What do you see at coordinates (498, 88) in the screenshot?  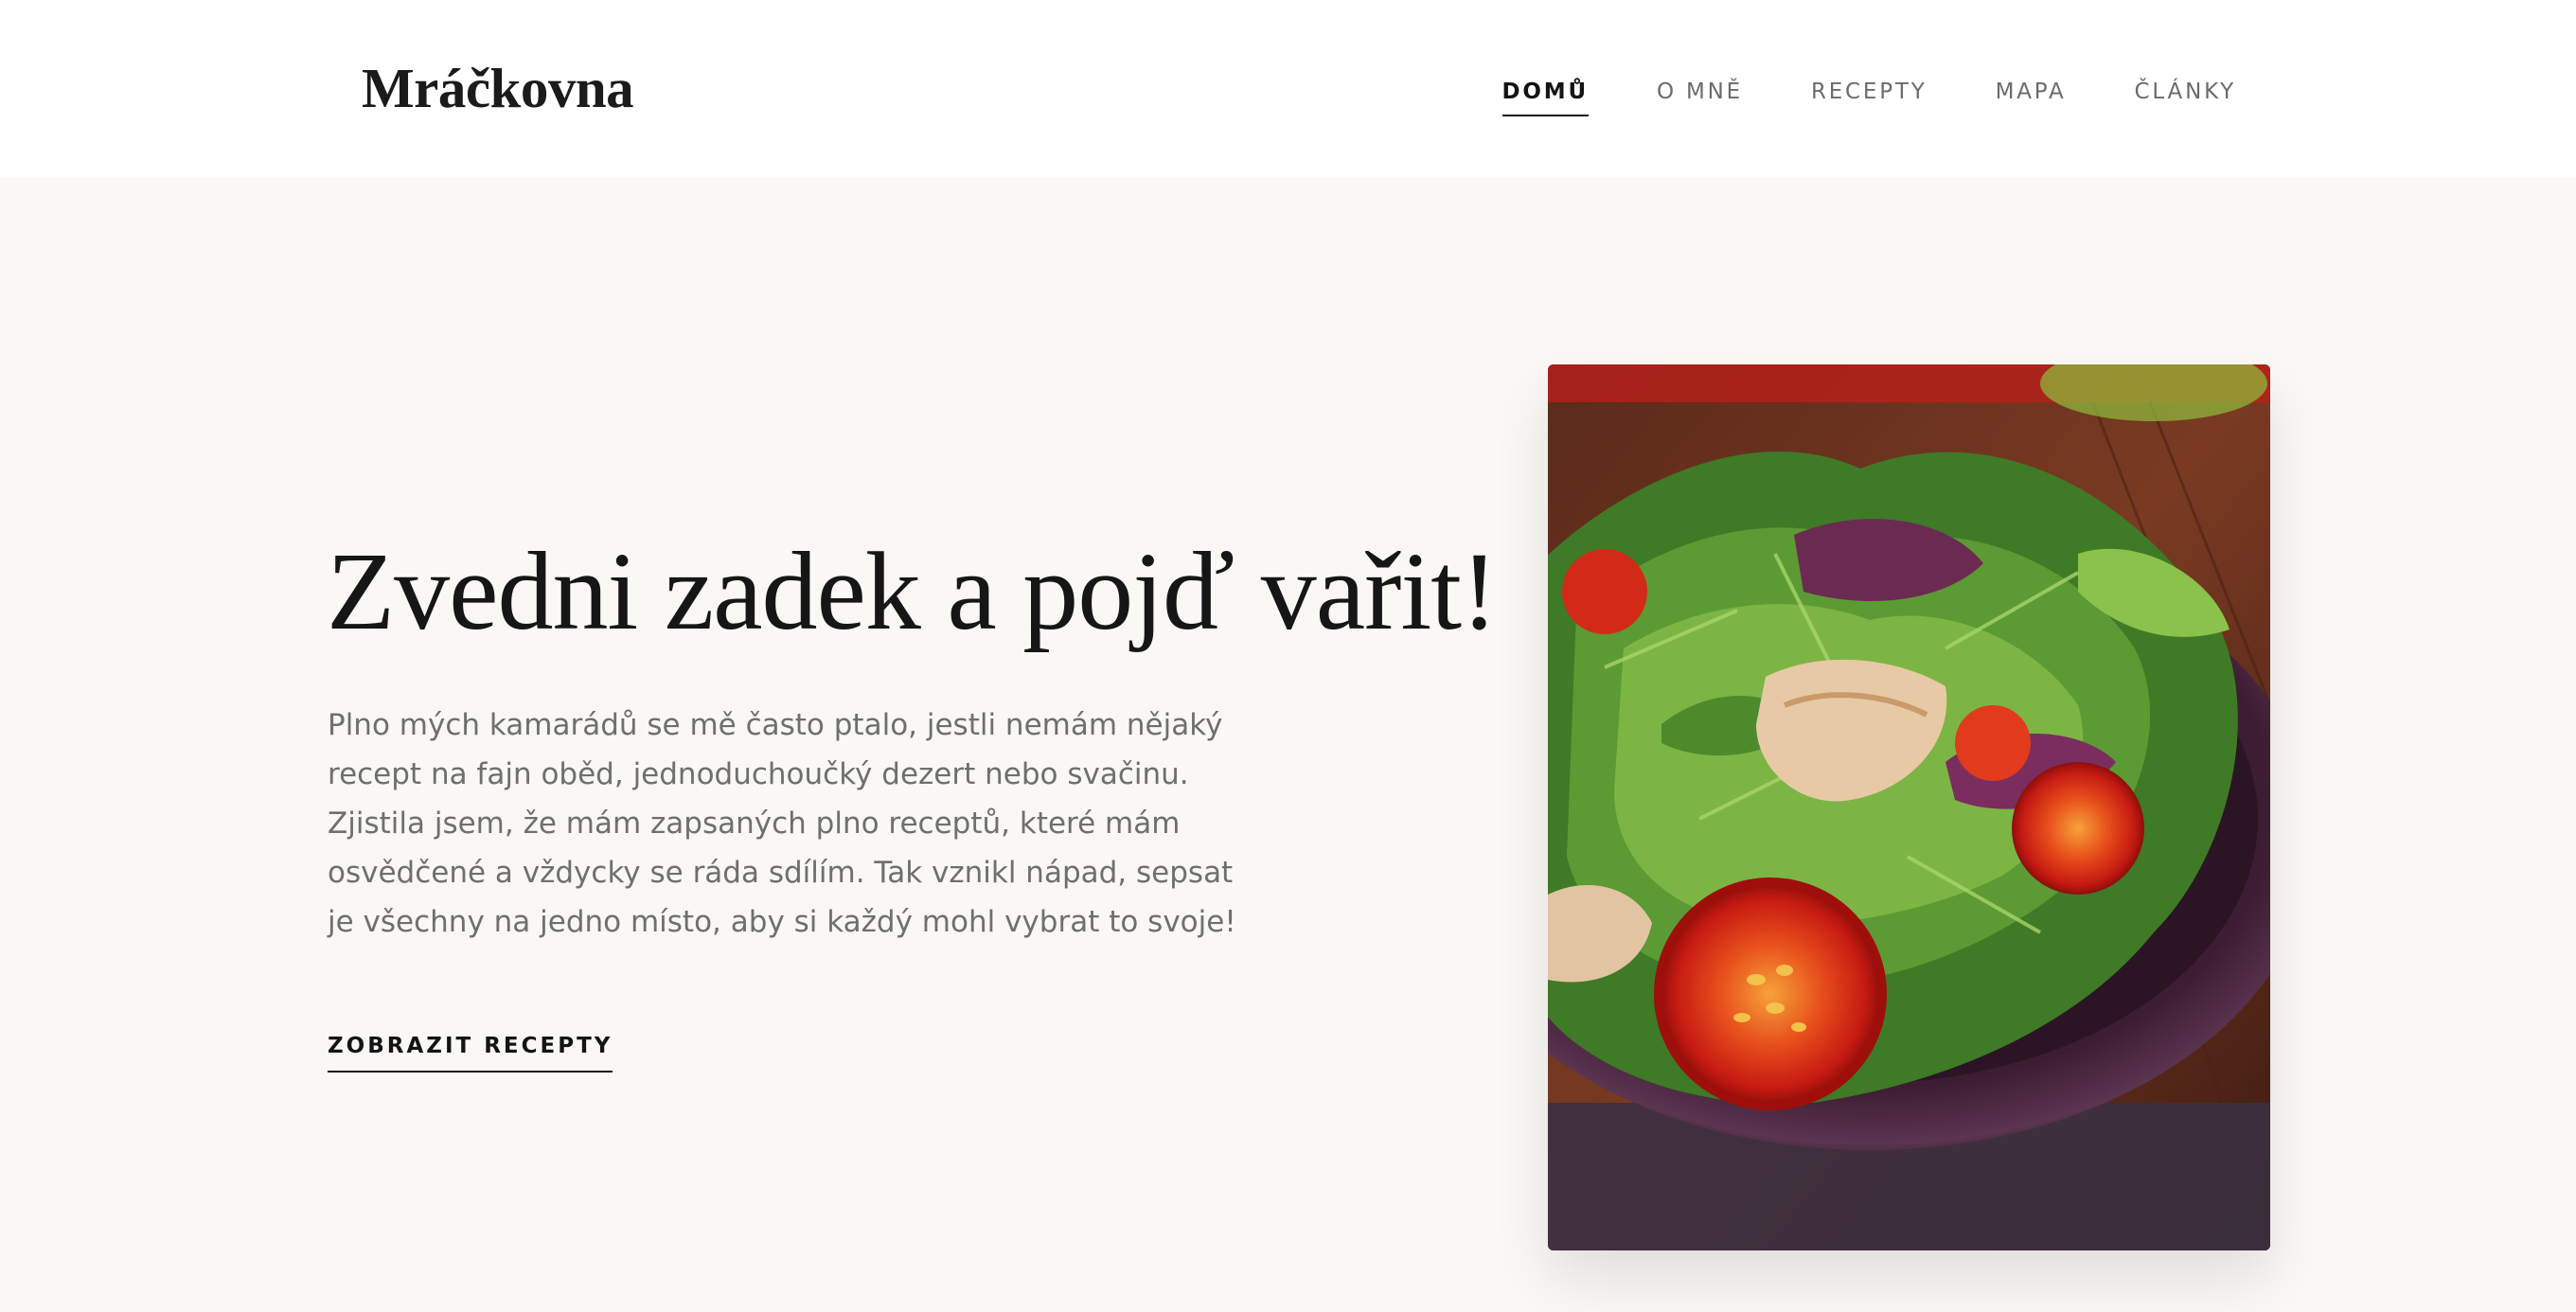 I see `site-logo: Mráčkovna` at bounding box center [498, 88].